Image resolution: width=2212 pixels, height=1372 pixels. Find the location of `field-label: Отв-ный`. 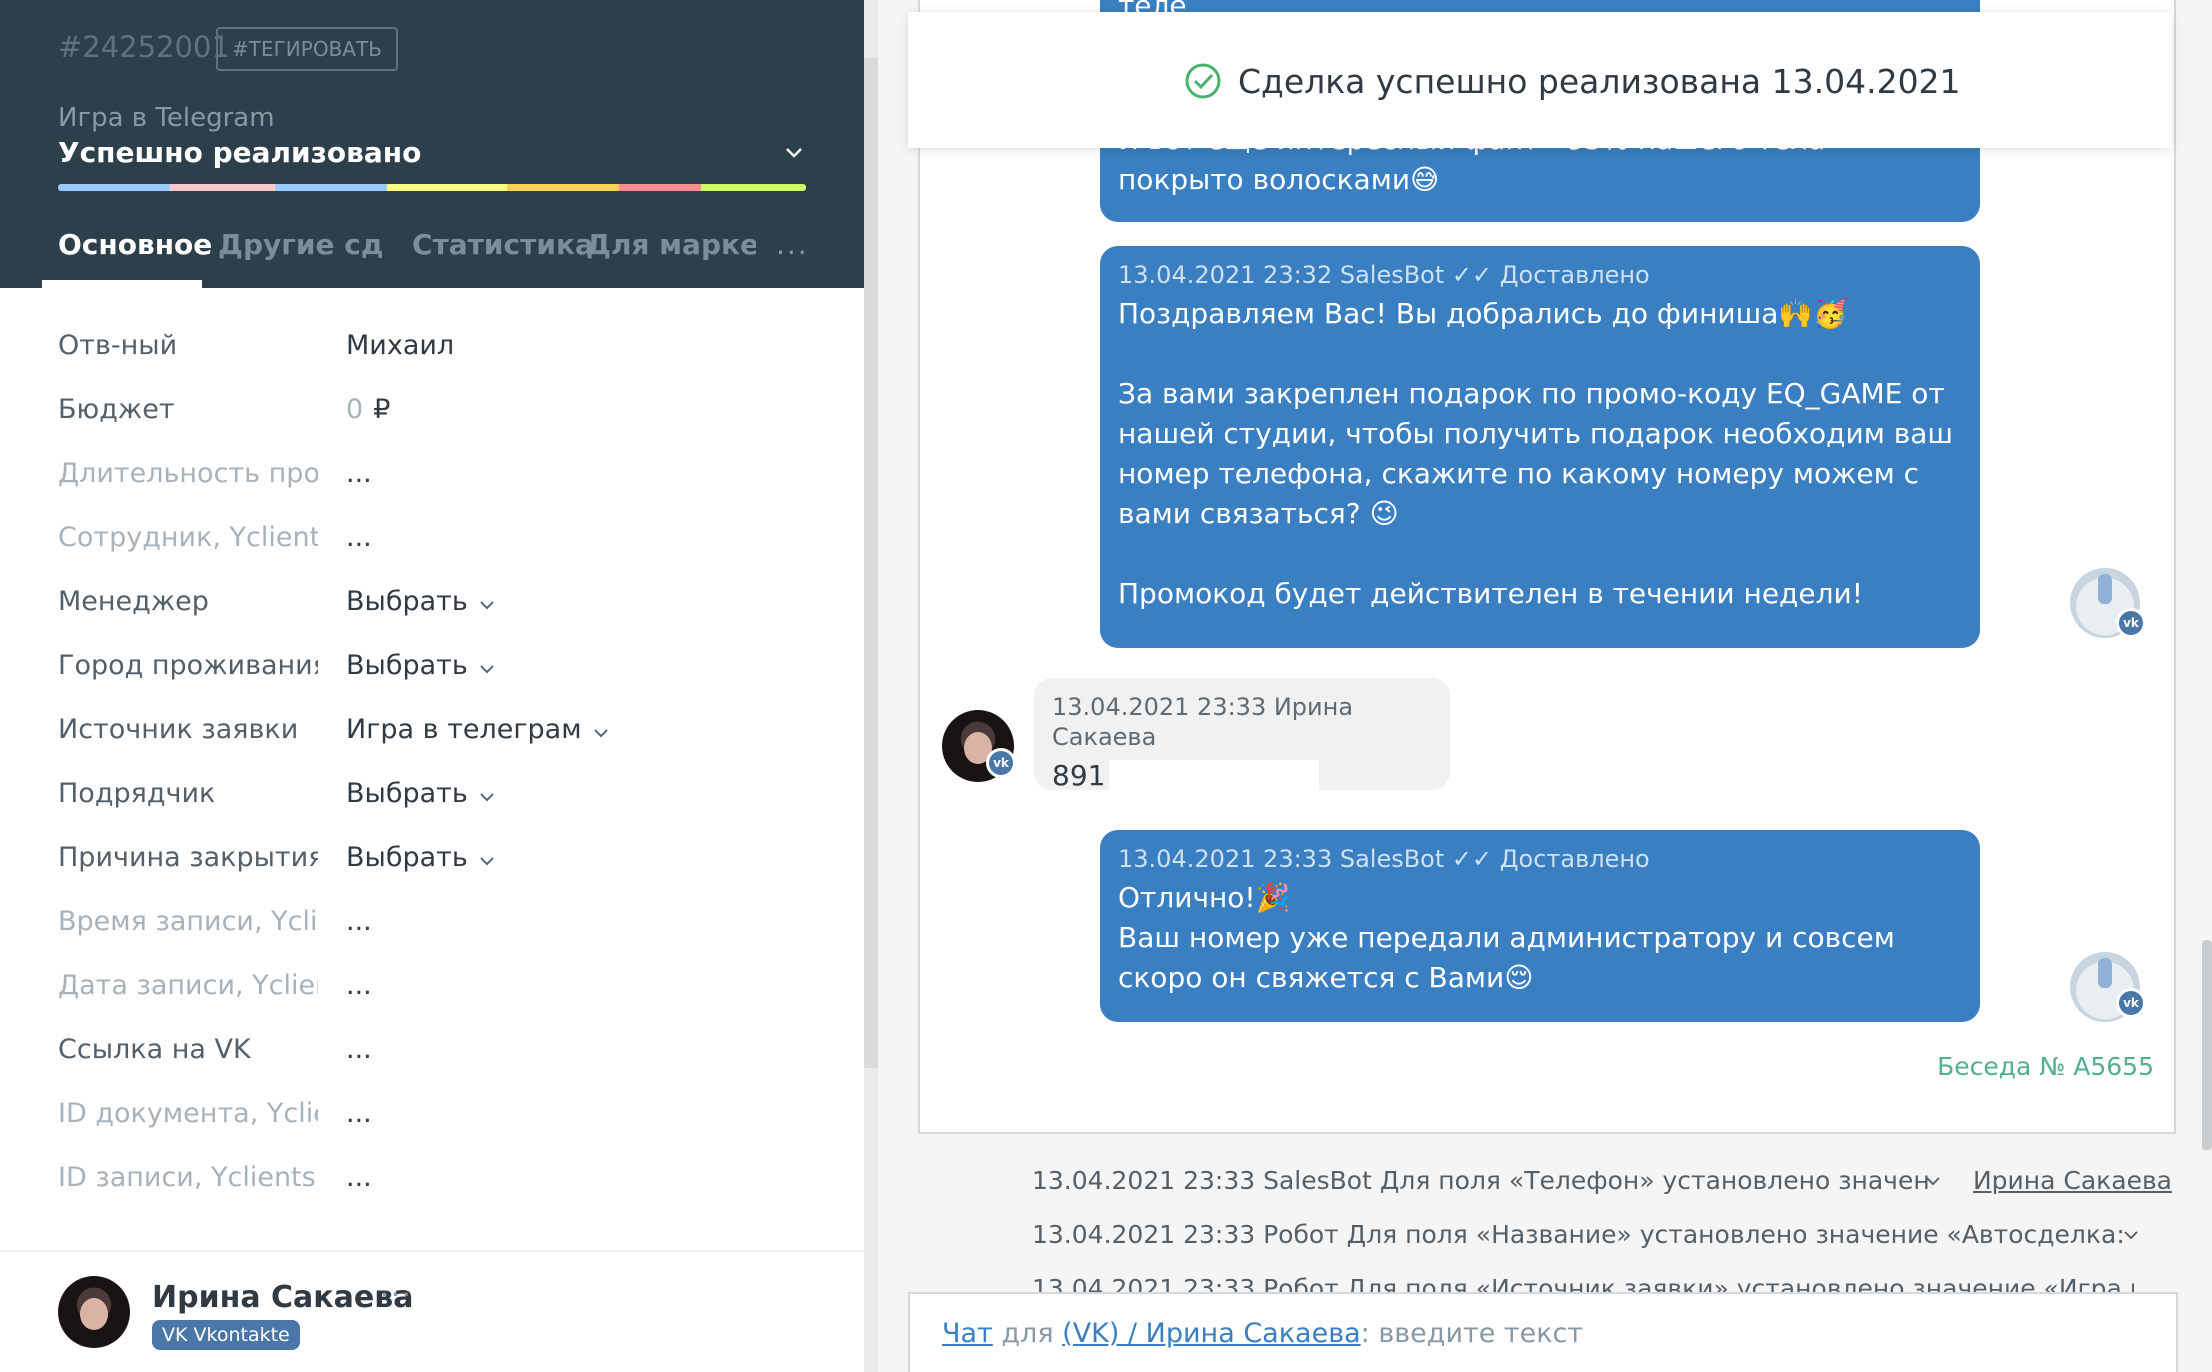

field-label: Отв-ный is located at coordinates (118, 345).